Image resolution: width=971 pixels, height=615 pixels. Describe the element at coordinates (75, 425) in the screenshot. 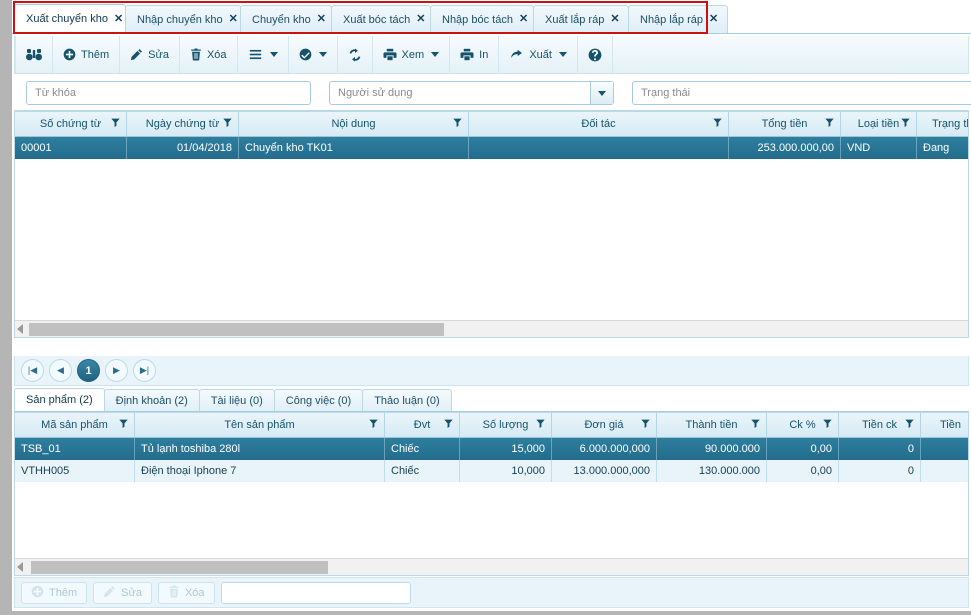

I see `column-header: Mã sản phẩm` at that location.